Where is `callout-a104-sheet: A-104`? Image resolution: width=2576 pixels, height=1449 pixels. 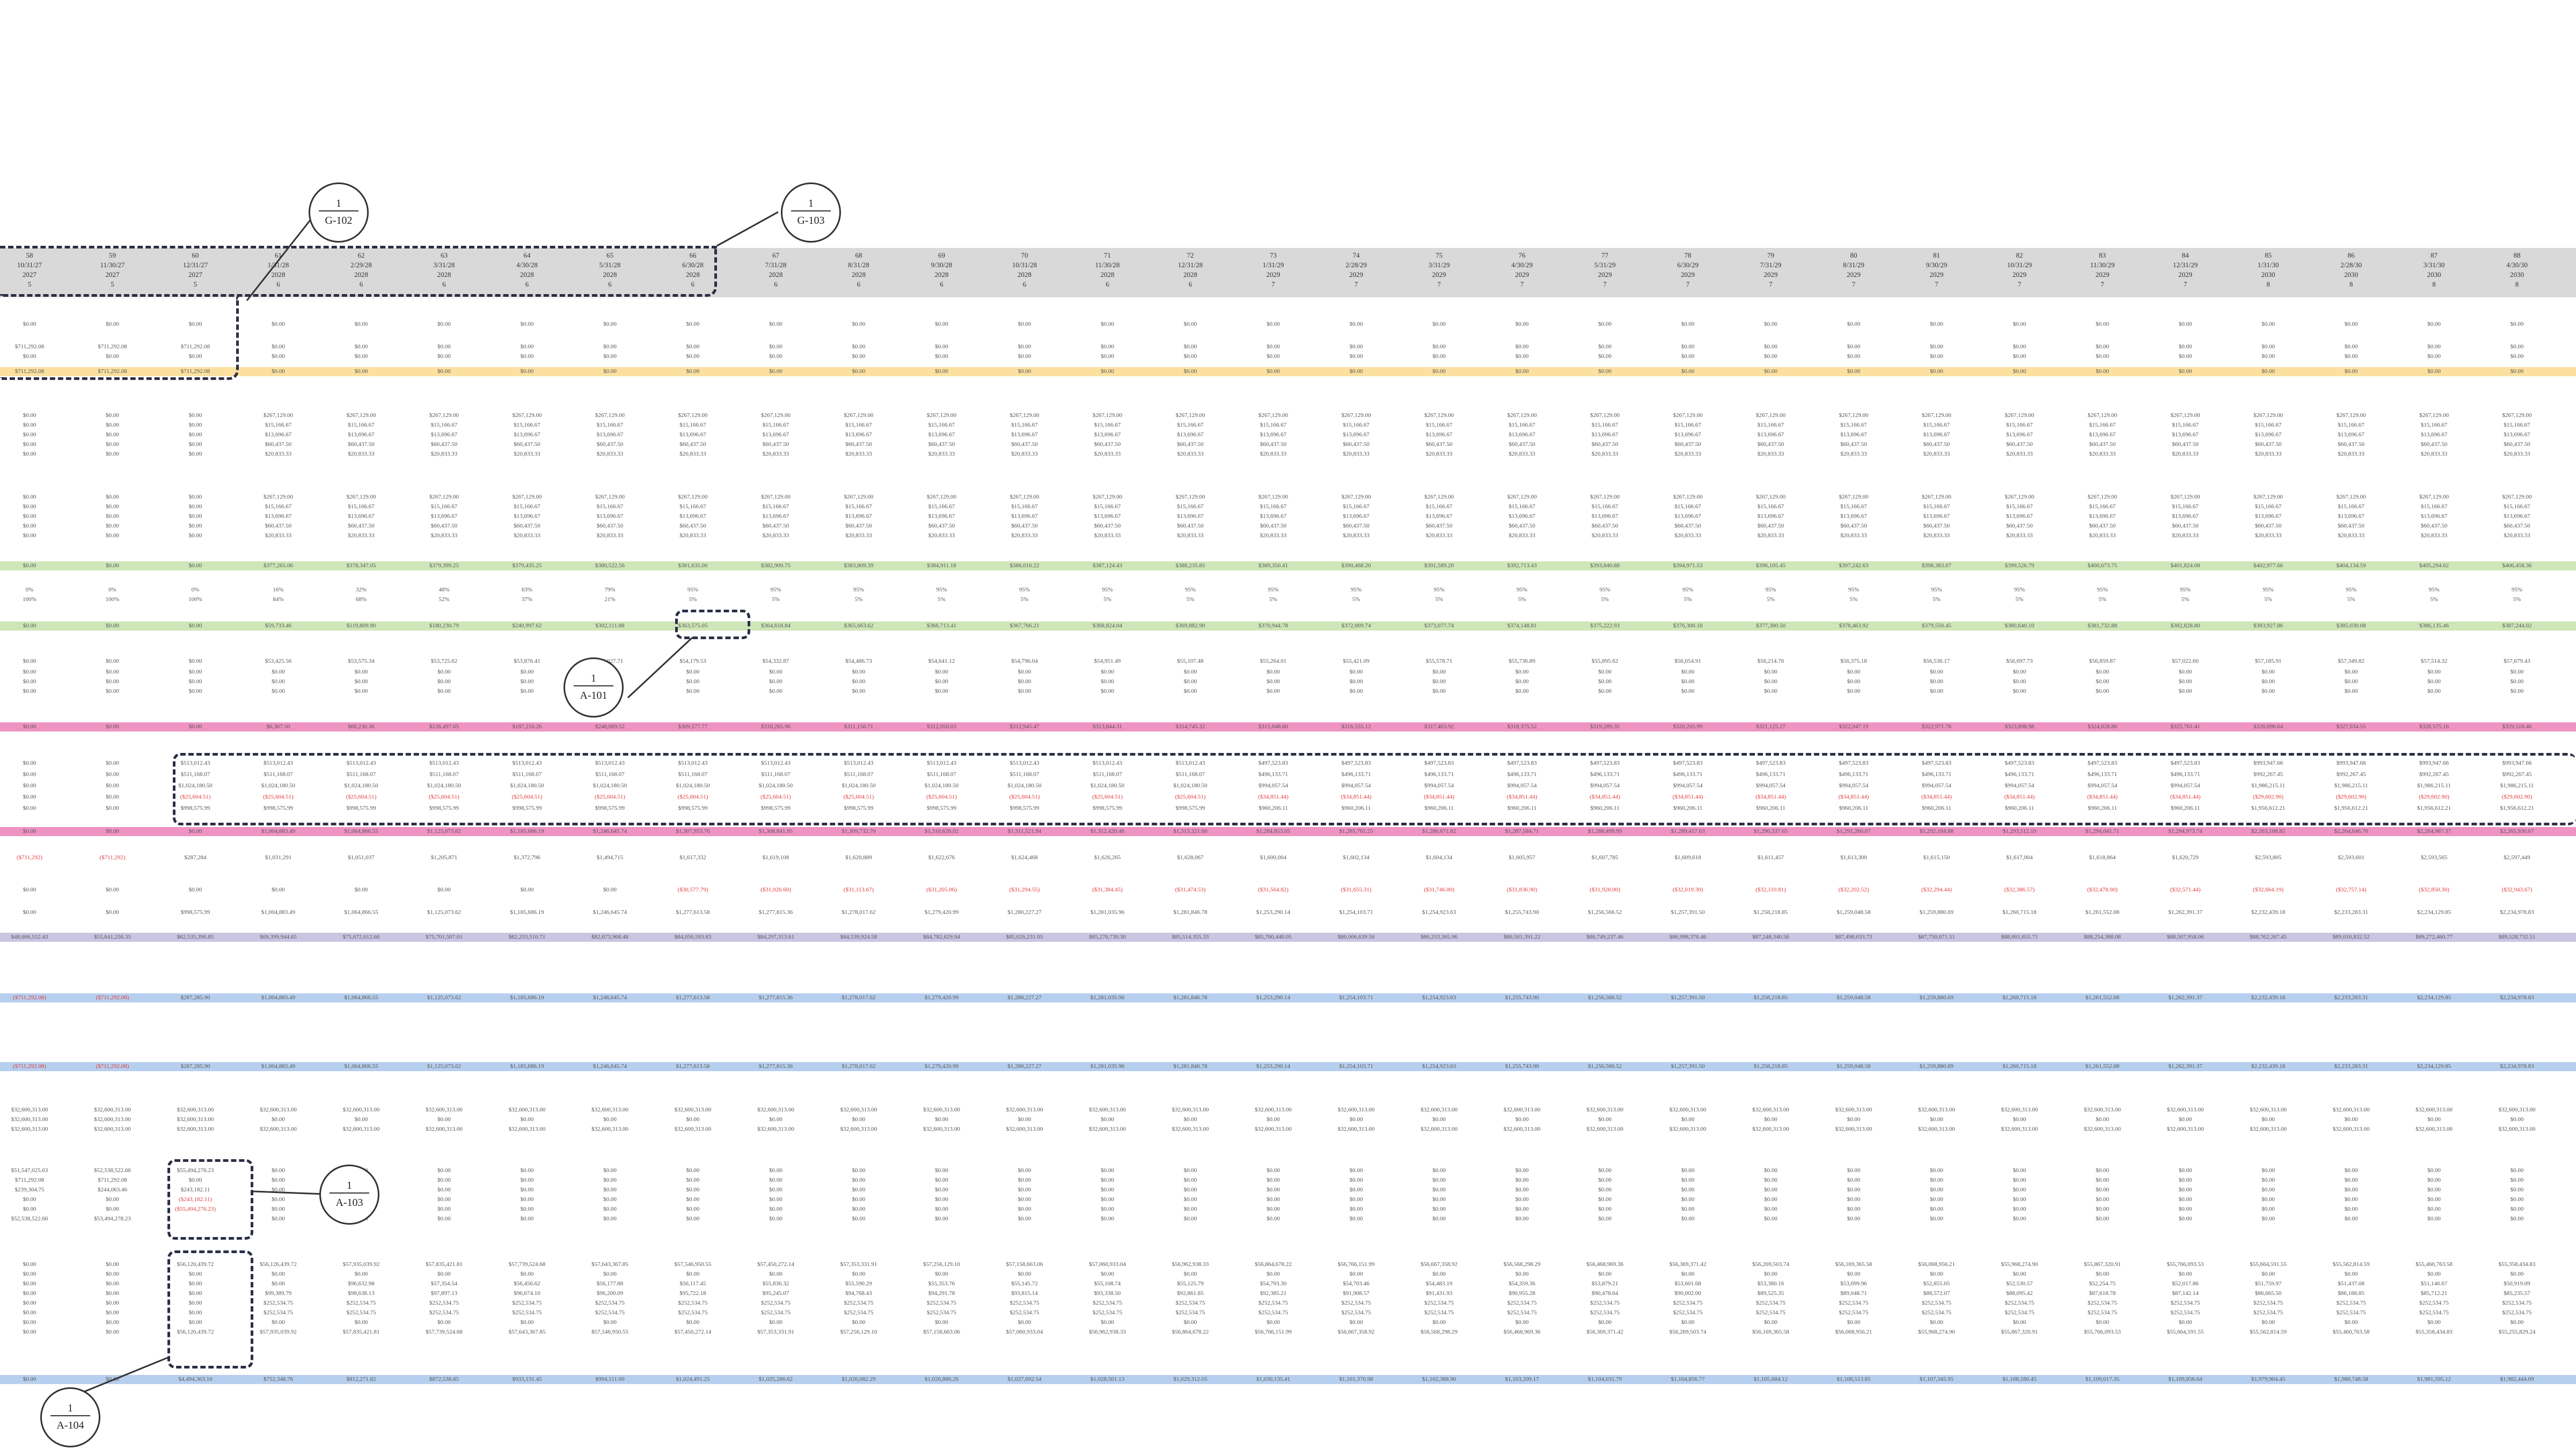 callout-a104-sheet: A-104 is located at coordinates (70, 1425).